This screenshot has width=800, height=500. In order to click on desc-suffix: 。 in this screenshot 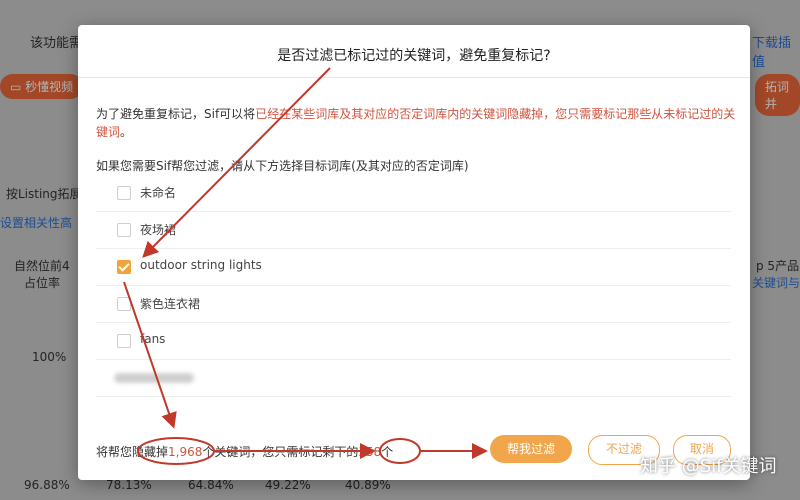, I will do `click(126, 132)`.